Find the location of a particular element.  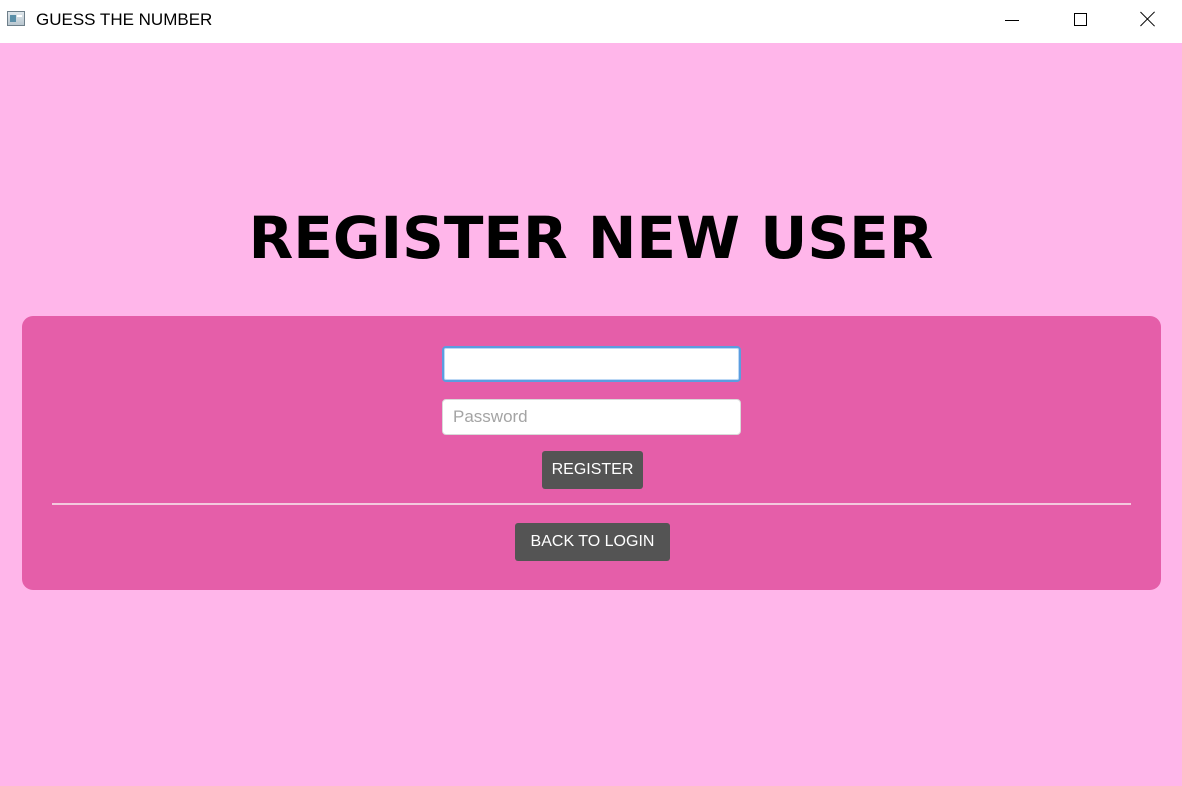

window-controls is located at coordinates (1080, 19).